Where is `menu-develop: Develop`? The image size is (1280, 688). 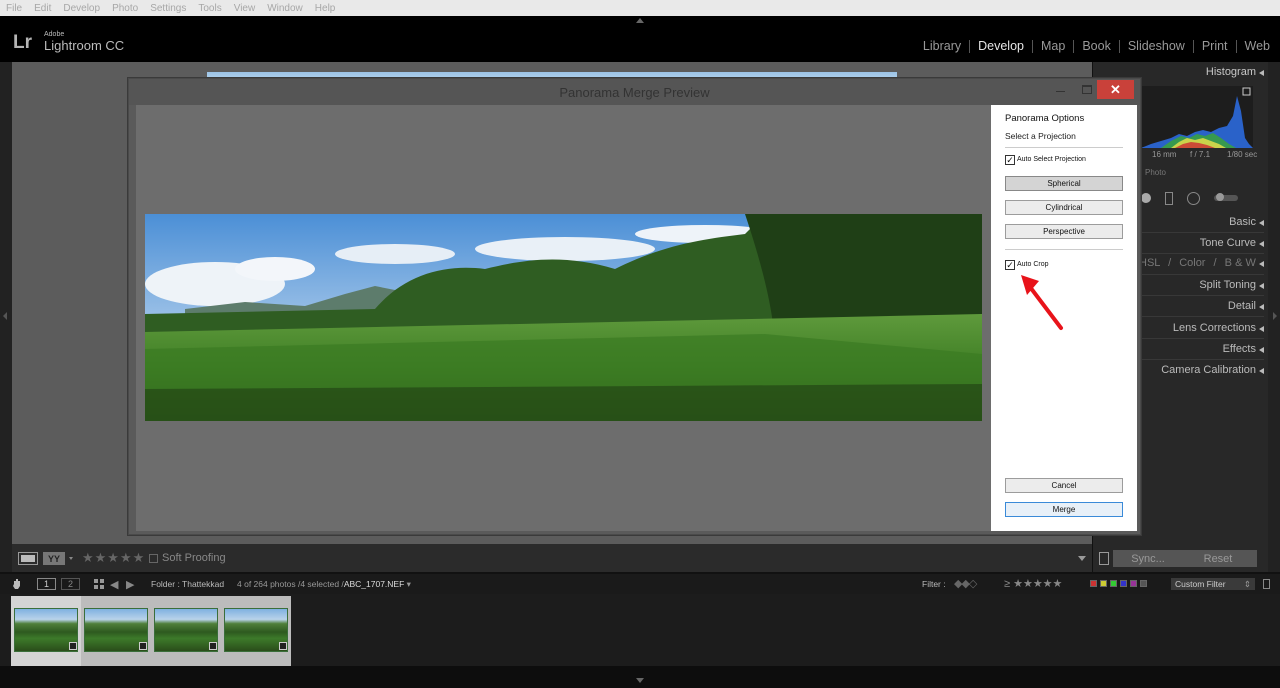 menu-develop: Develop is located at coordinates (81, 8).